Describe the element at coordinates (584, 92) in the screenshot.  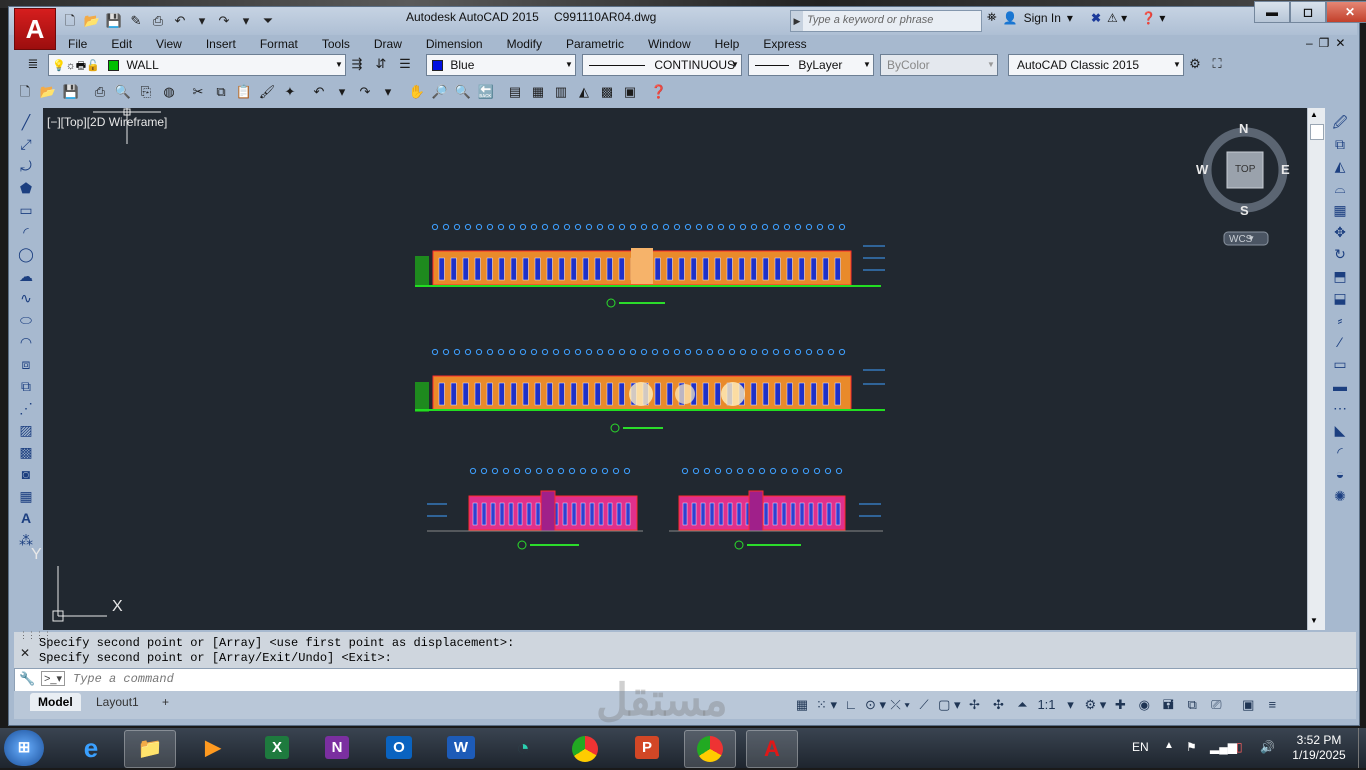
I see `sheet-set-manager-icon: ◭` at that location.